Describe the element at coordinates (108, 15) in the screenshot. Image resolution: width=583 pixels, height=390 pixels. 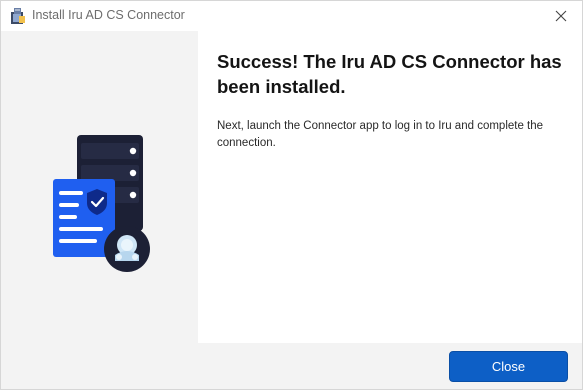
I see `window-title: Install Iru AD CS Connector` at that location.